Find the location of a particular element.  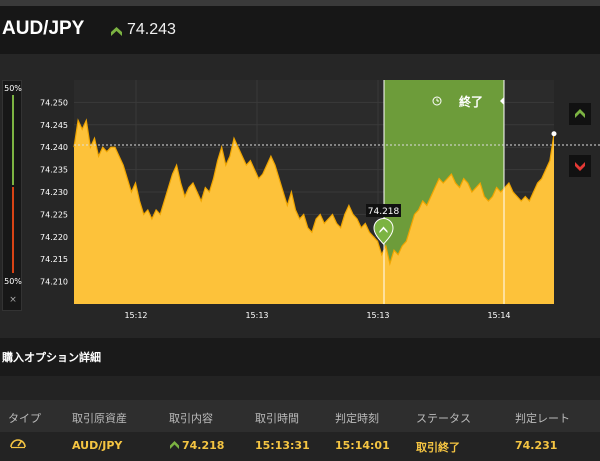

asset-header is located at coordinates (300, 30).